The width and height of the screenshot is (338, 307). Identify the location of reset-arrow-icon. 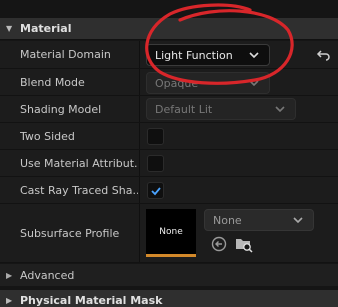
(324, 55).